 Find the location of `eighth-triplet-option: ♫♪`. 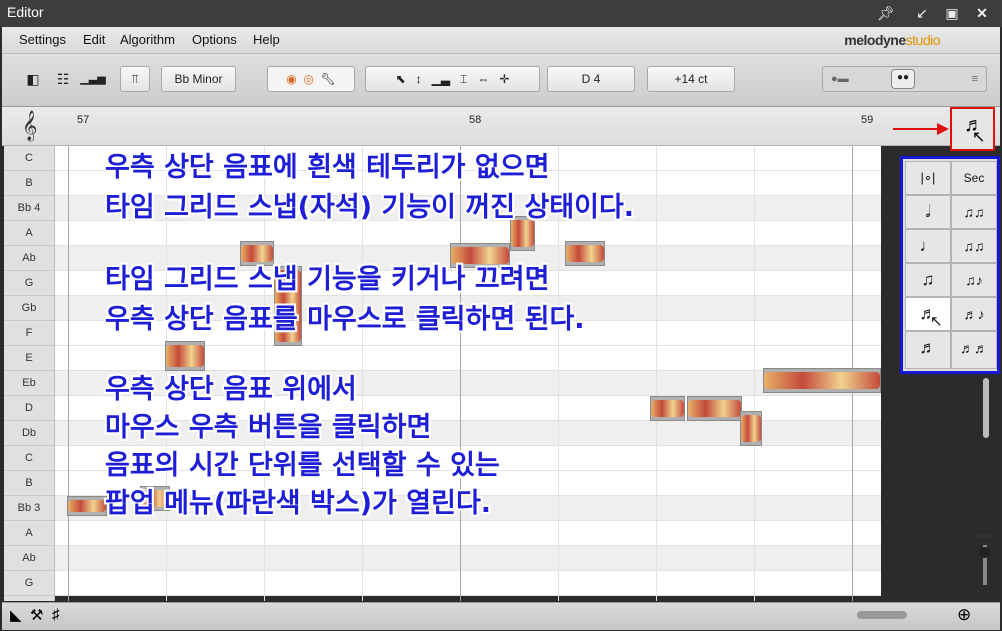

eighth-triplet-option: ♫♪ is located at coordinates (974, 280).